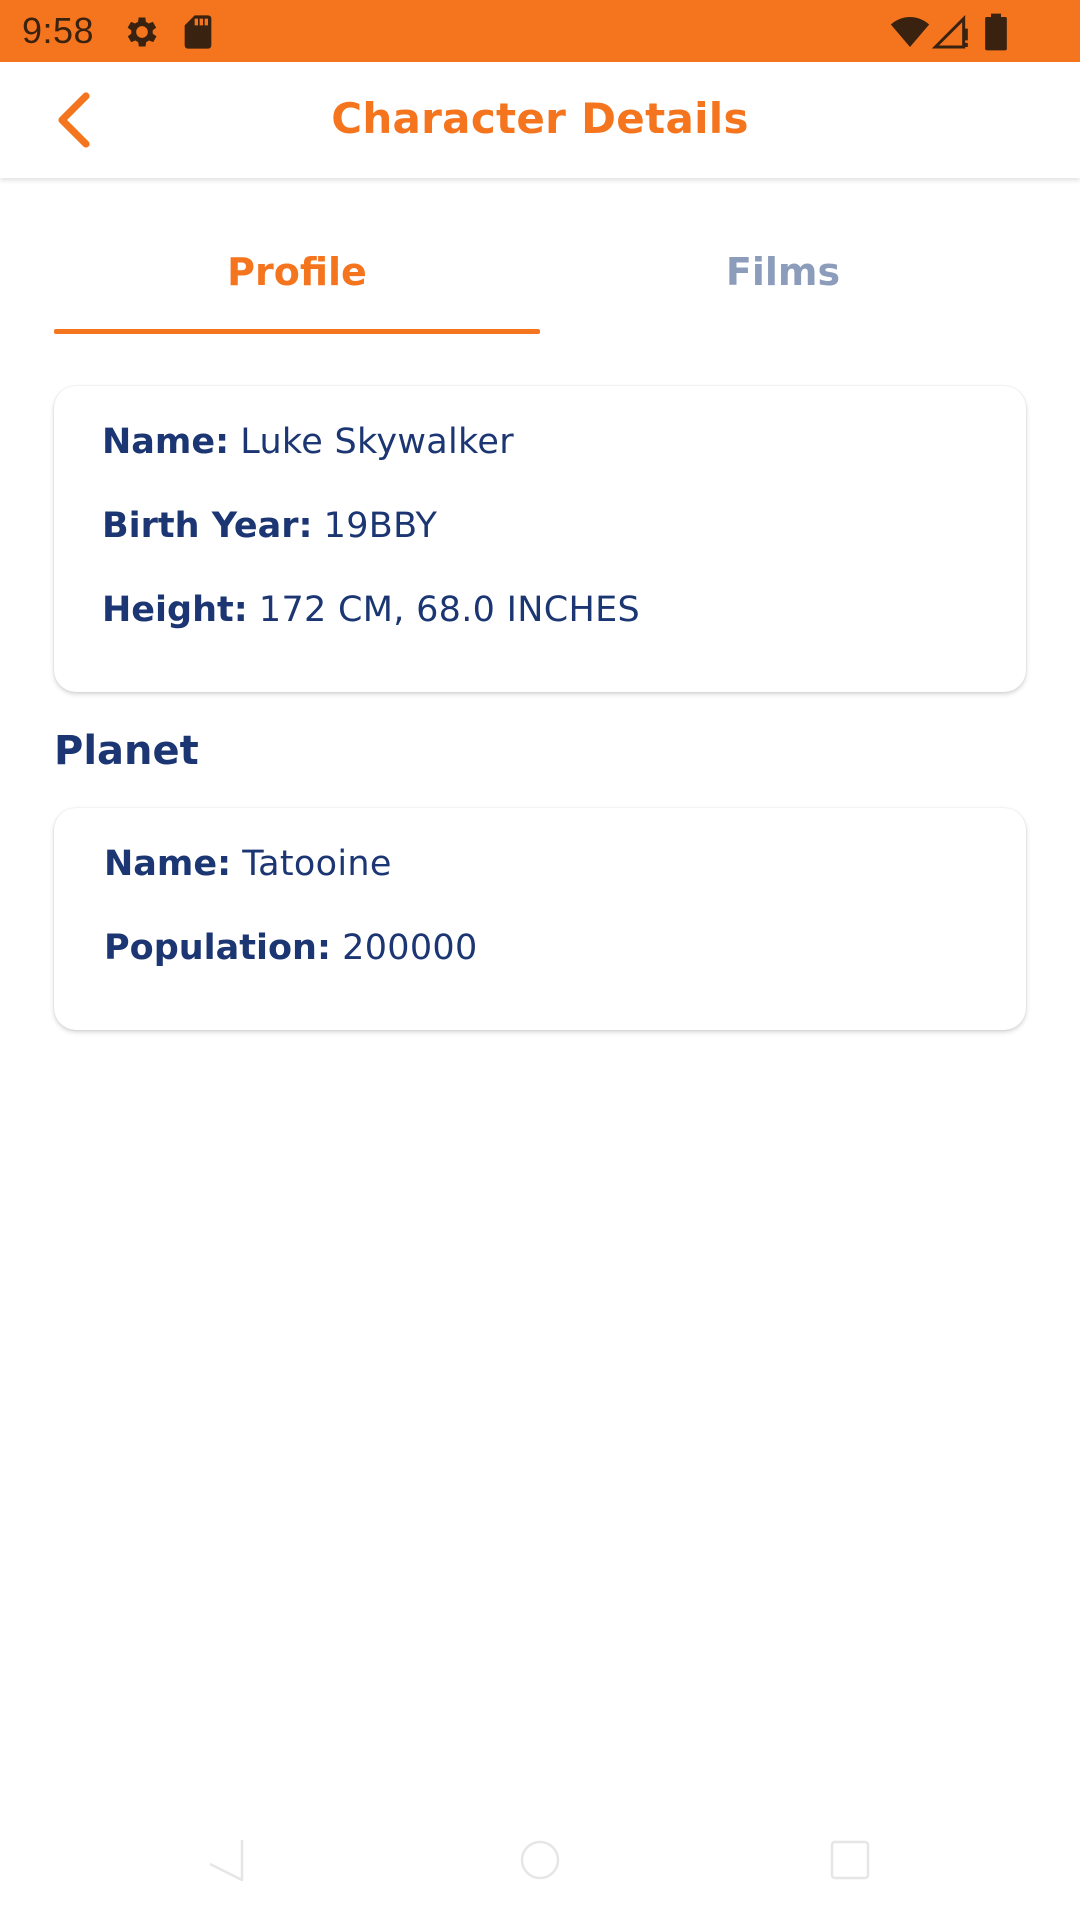 The width and height of the screenshot is (1080, 1920). Describe the element at coordinates (297, 272) in the screenshot. I see `tab-profile-label: Profile` at that location.